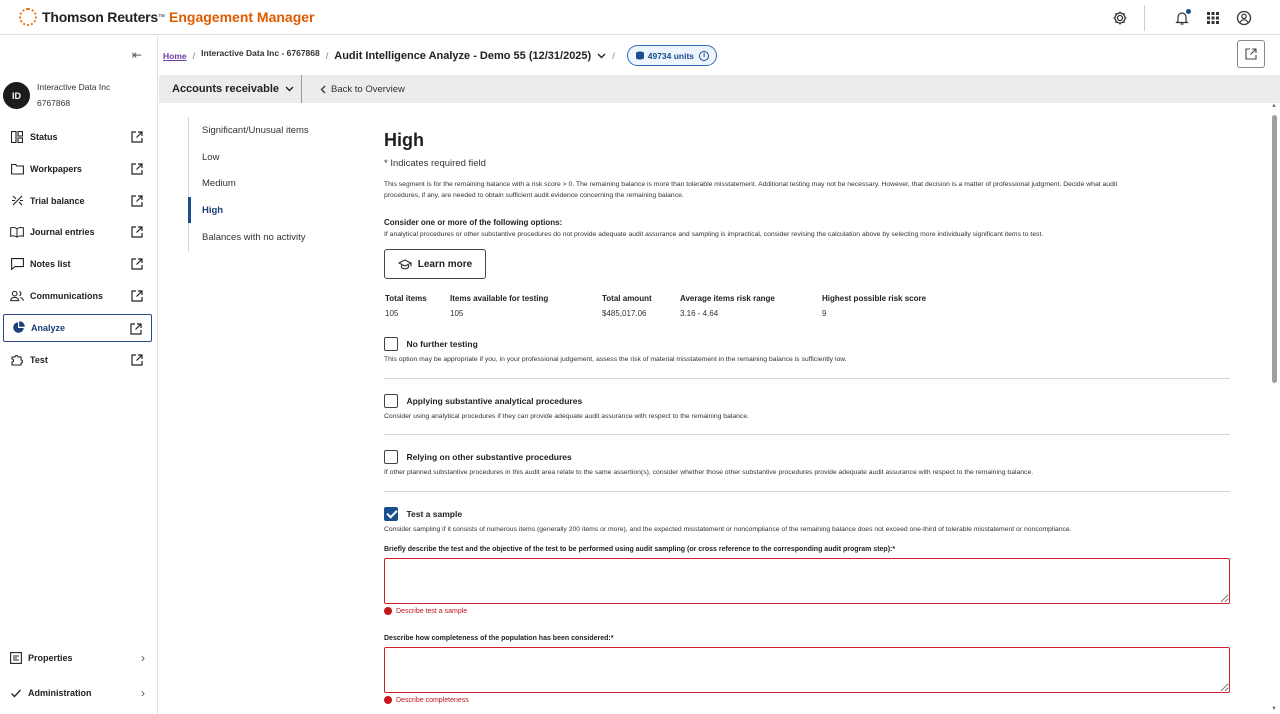  I want to click on scrollbar: ▲ ▼, so click(1274, 408).